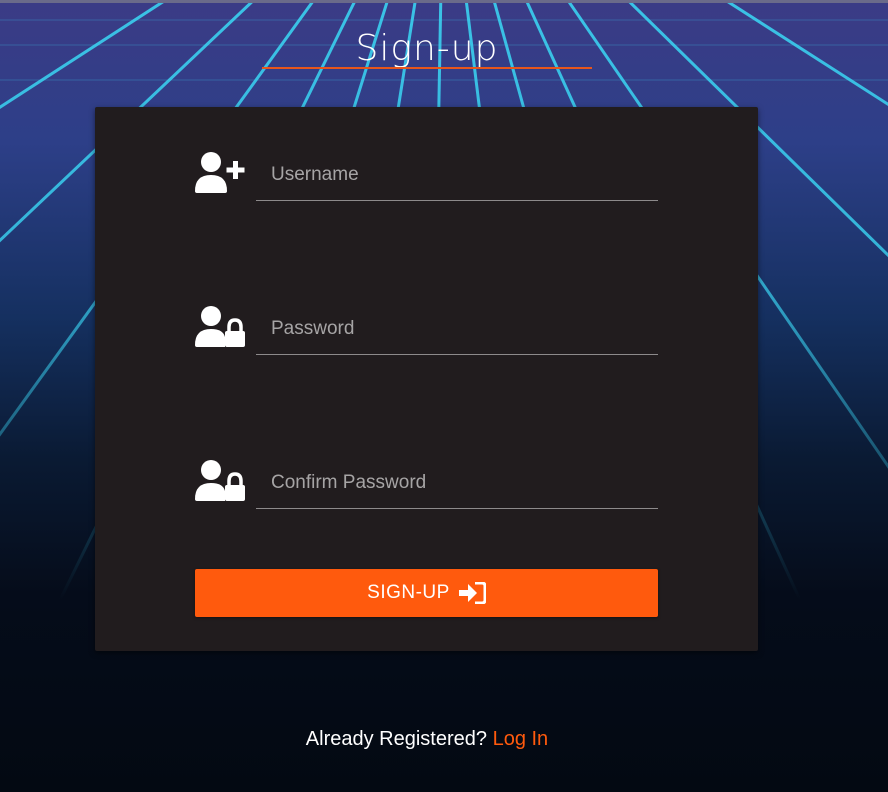  What do you see at coordinates (457, 329) in the screenshot?
I see `password-input` at bounding box center [457, 329].